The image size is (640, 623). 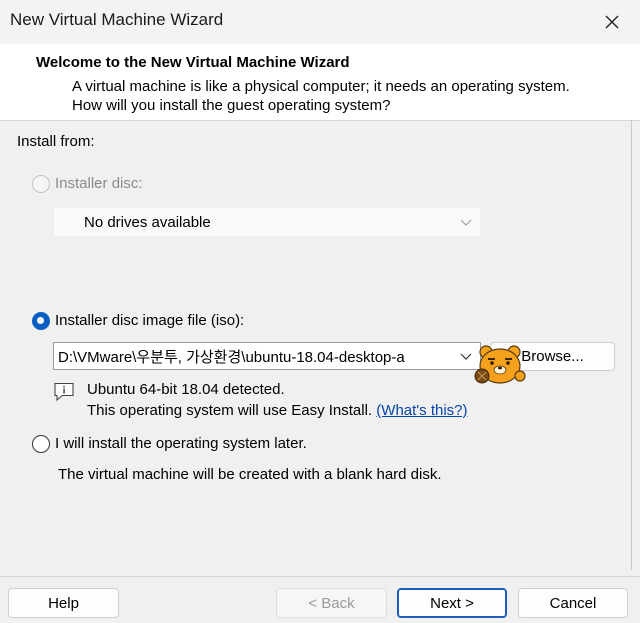 What do you see at coordinates (41, 321) in the screenshot?
I see `iso-file-radio` at bounding box center [41, 321].